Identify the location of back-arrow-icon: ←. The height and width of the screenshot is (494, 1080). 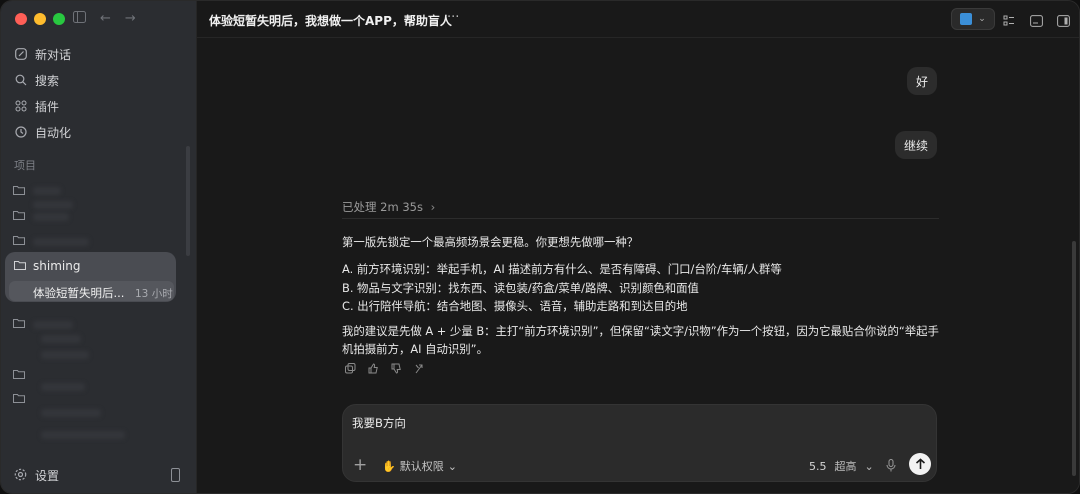
(105, 19).